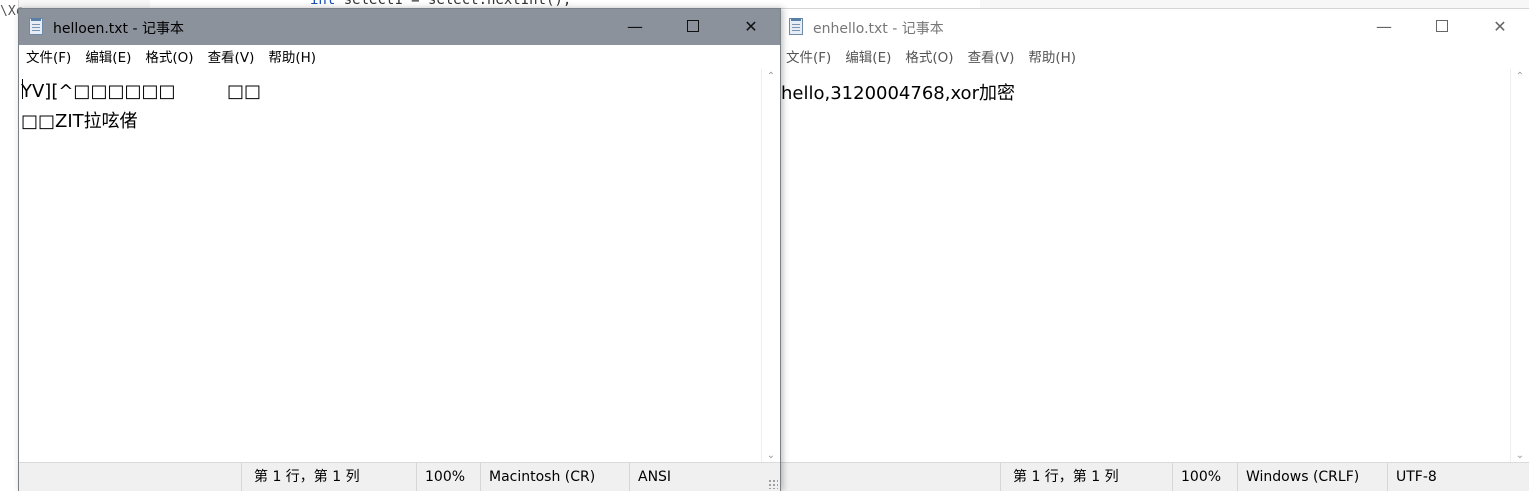  What do you see at coordinates (554, 477) in the screenshot?
I see `status-line-ending: Macintosh (CR)` at bounding box center [554, 477].